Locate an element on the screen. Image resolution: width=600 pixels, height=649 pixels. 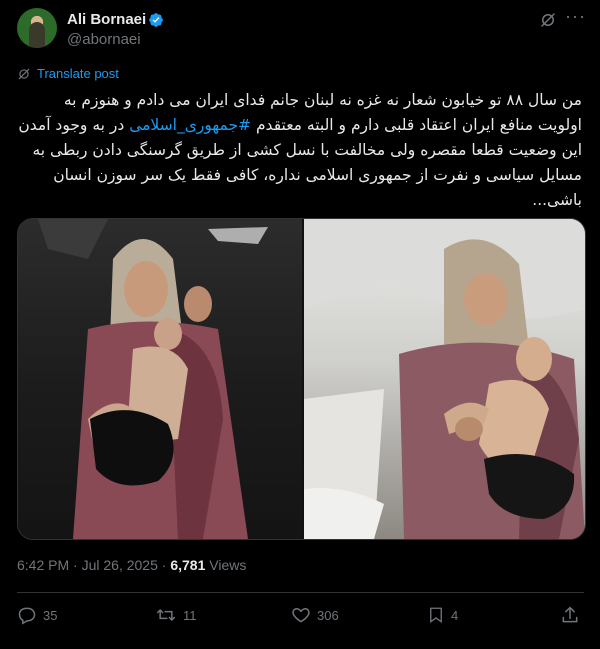
reply-button: 35 is located at coordinates (37, 615).